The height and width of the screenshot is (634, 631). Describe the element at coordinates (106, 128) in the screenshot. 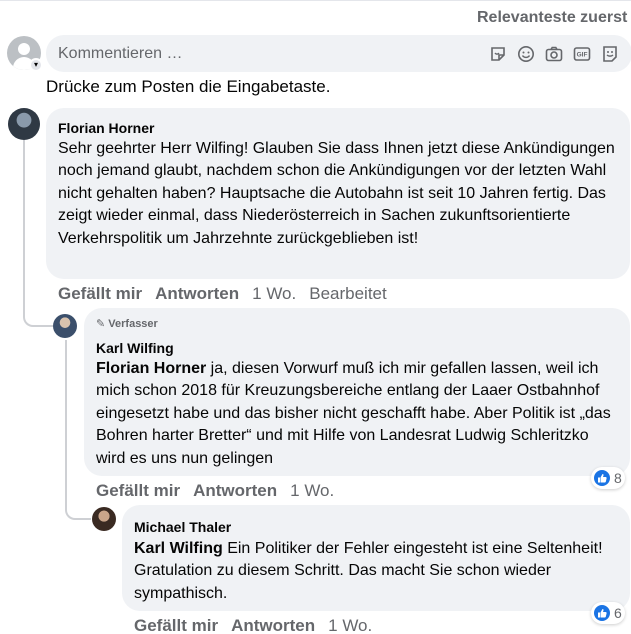

I see `comment-author: Florian Horner` at that location.